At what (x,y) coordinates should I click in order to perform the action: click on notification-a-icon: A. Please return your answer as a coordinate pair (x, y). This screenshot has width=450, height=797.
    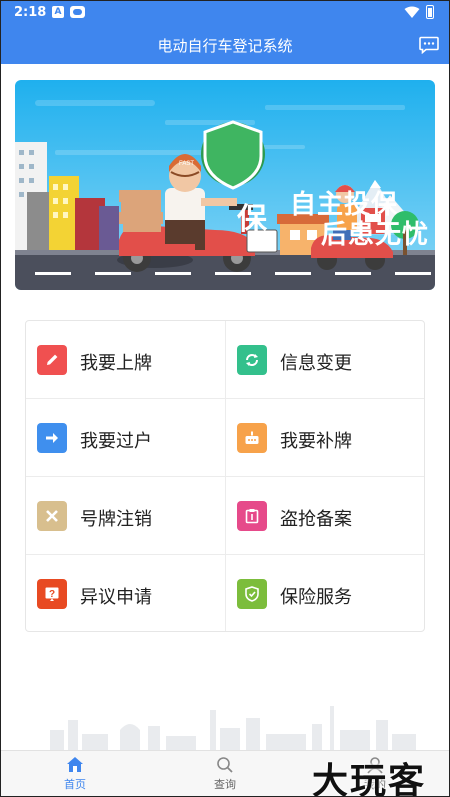
    Looking at the image, I should click on (58, 12).